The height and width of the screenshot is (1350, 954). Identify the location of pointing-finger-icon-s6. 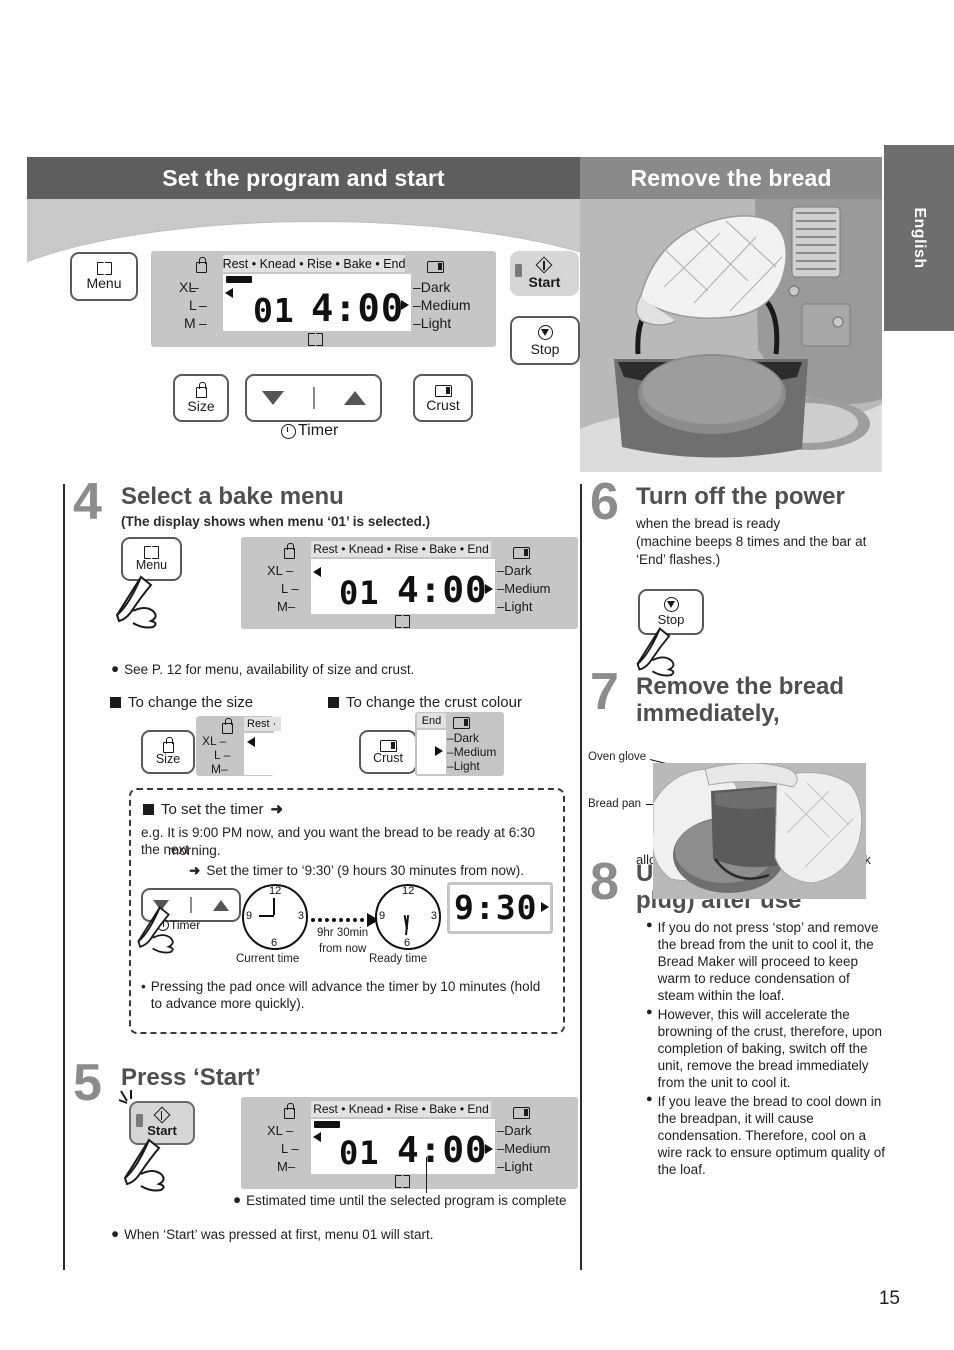
(655, 652).